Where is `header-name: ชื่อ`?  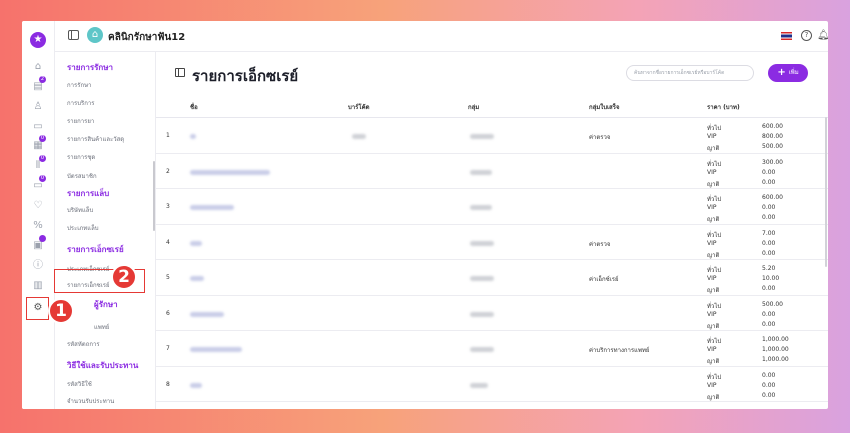
header-name: ชื่อ is located at coordinates (194, 107).